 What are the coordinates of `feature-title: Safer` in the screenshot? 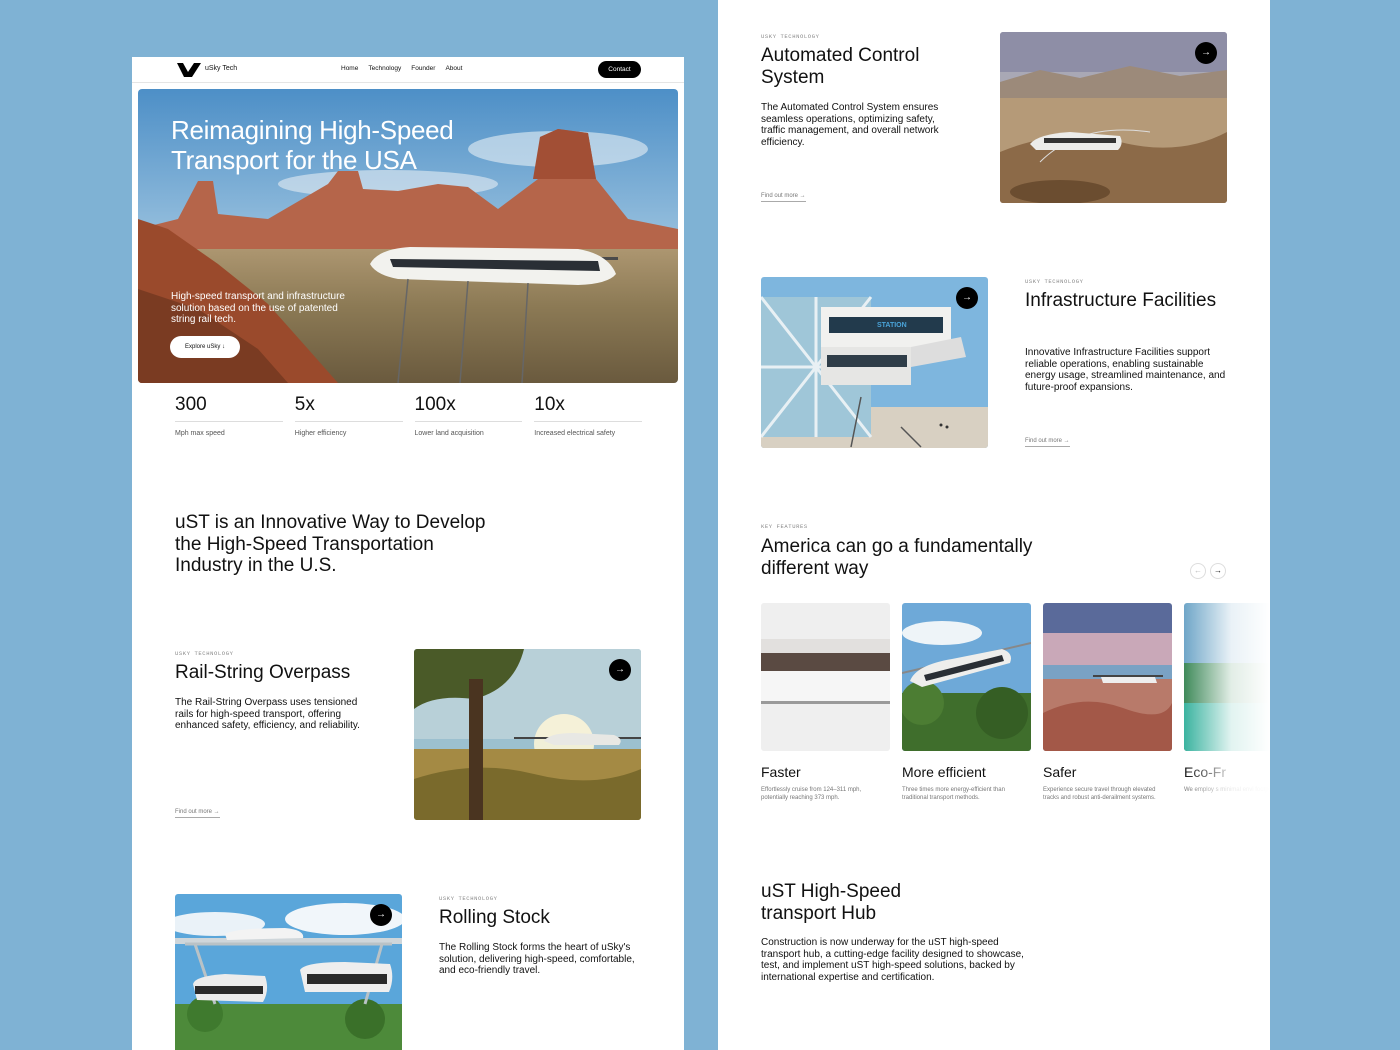 It's located at (1060, 772).